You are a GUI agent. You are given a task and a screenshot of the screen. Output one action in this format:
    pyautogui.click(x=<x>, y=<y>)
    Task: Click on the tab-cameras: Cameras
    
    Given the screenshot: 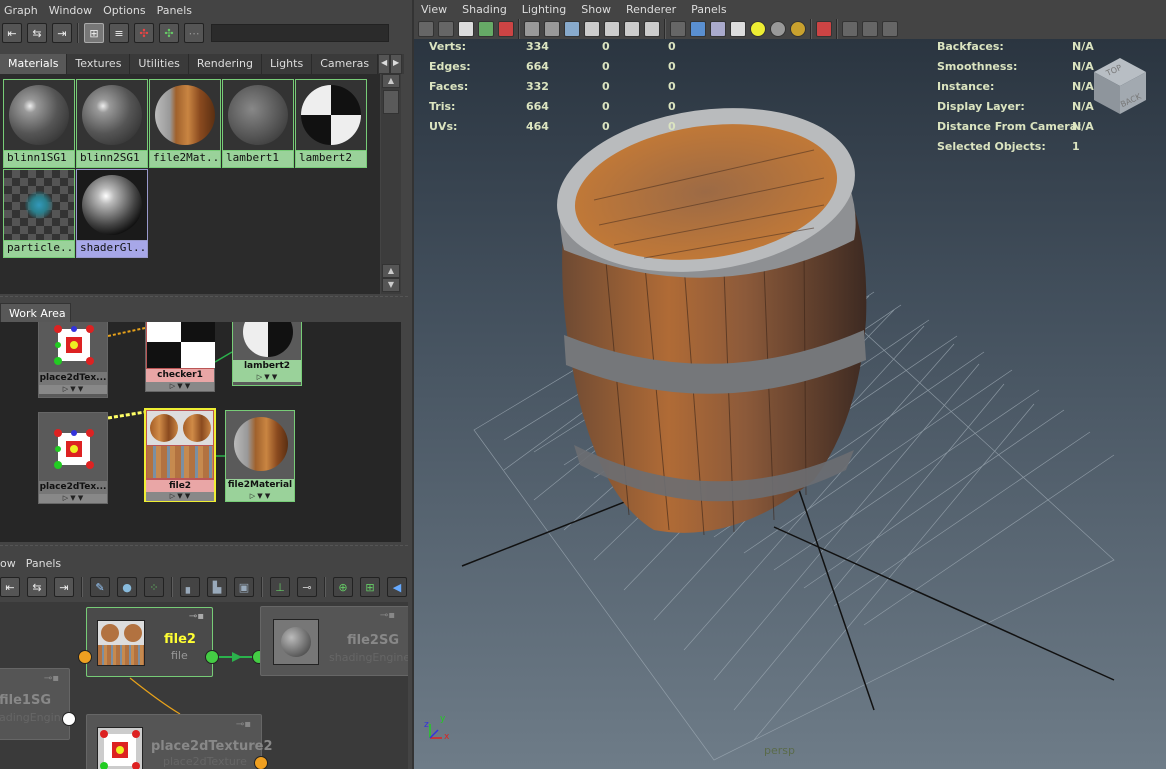 What is the action you would take?
    pyautogui.click(x=345, y=64)
    